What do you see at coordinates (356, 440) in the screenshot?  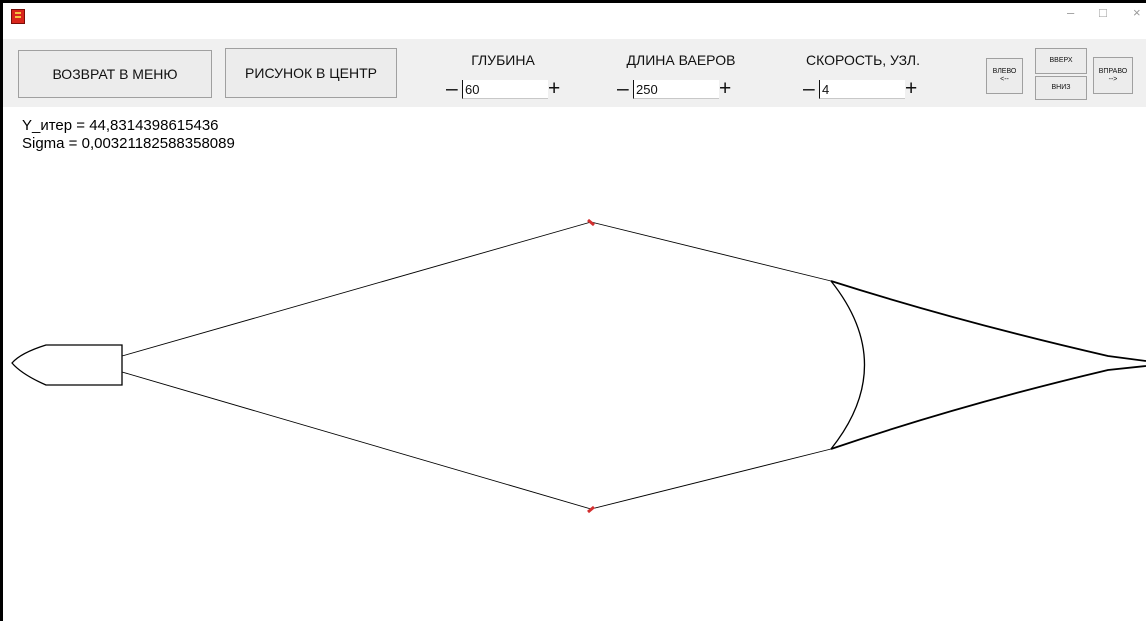 I see `warp-line-lower` at bounding box center [356, 440].